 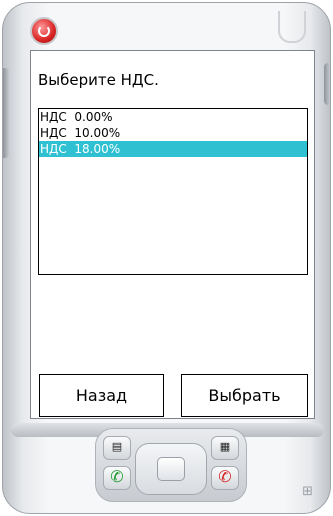 What do you see at coordinates (327, 84) in the screenshot?
I see `side-button-right` at bounding box center [327, 84].